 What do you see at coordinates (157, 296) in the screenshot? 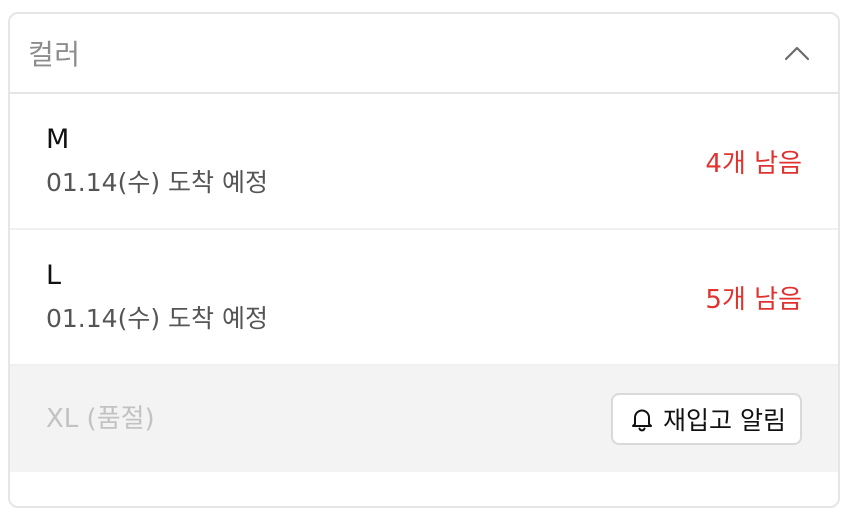
I see `option-info: L 01.14(수) 도착 예정` at bounding box center [157, 296].